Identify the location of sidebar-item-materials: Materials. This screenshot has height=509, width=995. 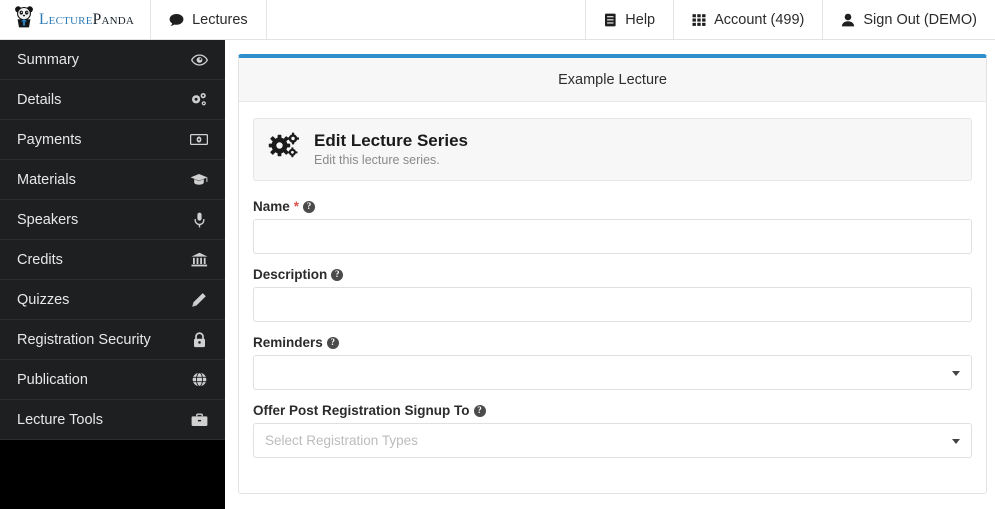
(112, 180).